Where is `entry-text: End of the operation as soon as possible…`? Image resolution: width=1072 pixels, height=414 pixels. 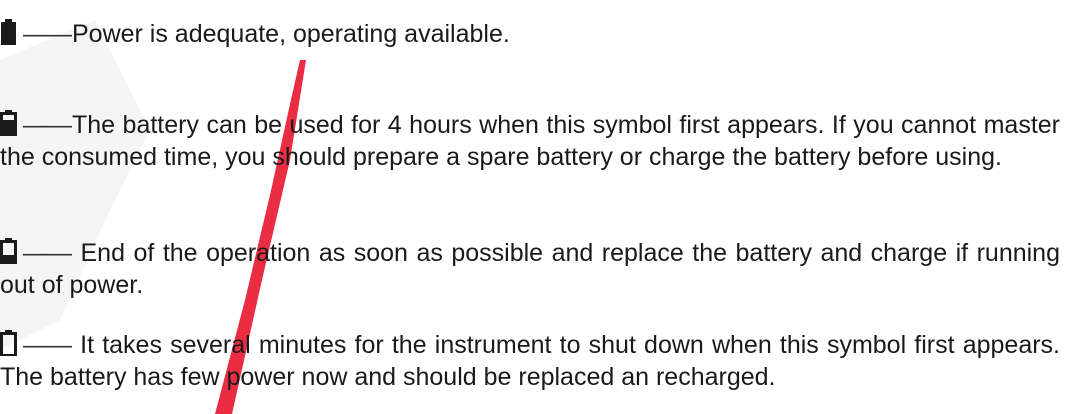 entry-text: End of the operation as soon as possible… is located at coordinates (530, 269).